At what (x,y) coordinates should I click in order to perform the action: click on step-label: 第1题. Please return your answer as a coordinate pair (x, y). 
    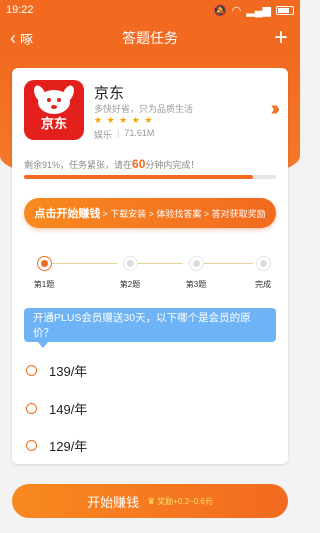
    Looking at the image, I should click on (44, 284).